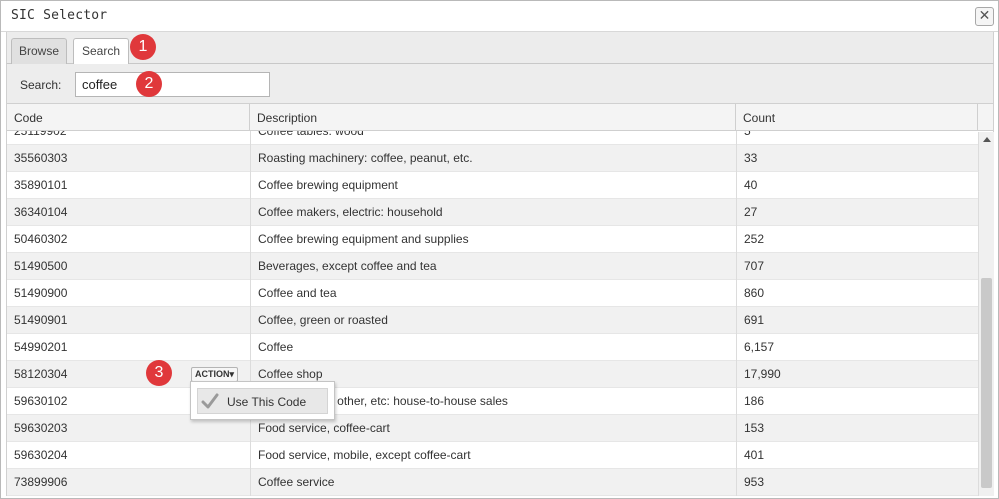  I want to click on checkmark-icon, so click(210, 401).